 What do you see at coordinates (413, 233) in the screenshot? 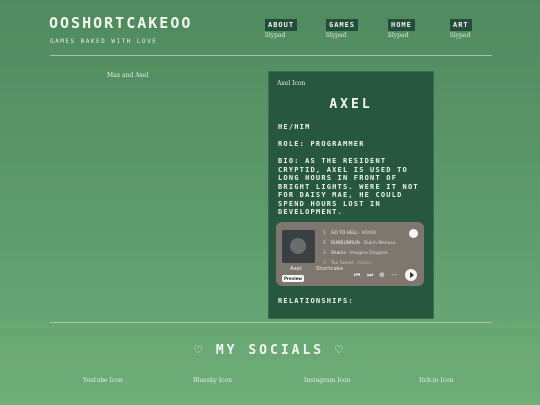
I see `spotify-logo-icon` at bounding box center [413, 233].